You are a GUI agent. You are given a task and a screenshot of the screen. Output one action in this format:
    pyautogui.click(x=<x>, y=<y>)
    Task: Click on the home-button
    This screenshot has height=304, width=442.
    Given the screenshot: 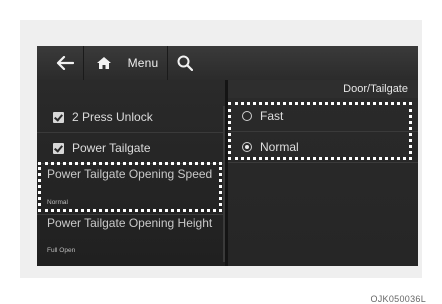 What is the action you would take?
    pyautogui.click(x=104, y=63)
    